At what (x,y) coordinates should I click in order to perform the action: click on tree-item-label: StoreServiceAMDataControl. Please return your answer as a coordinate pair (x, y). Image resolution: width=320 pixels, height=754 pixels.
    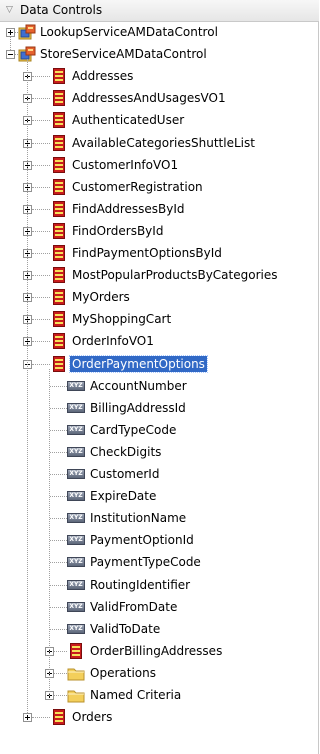
    Looking at the image, I should click on (123, 54).